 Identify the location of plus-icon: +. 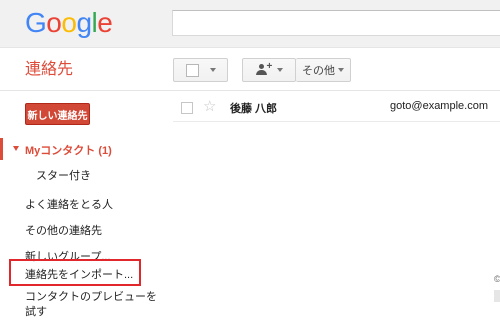
(269, 66).